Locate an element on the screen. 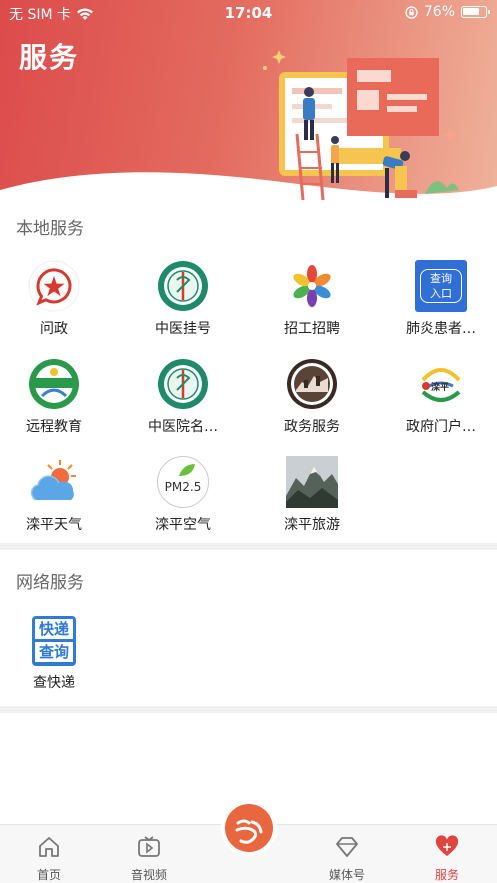  service-label: 问政 is located at coordinates (54, 329).